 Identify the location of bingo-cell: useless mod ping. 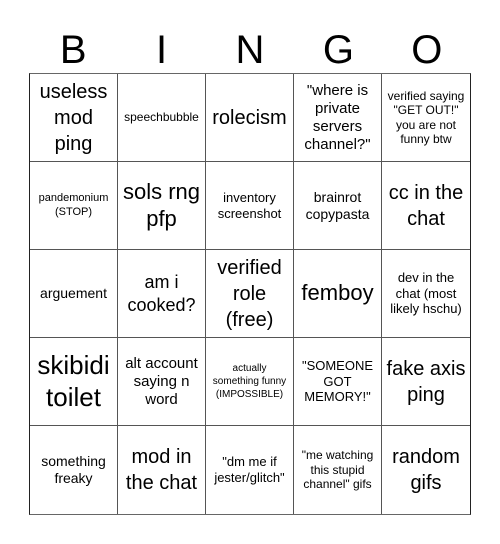
(74, 118).